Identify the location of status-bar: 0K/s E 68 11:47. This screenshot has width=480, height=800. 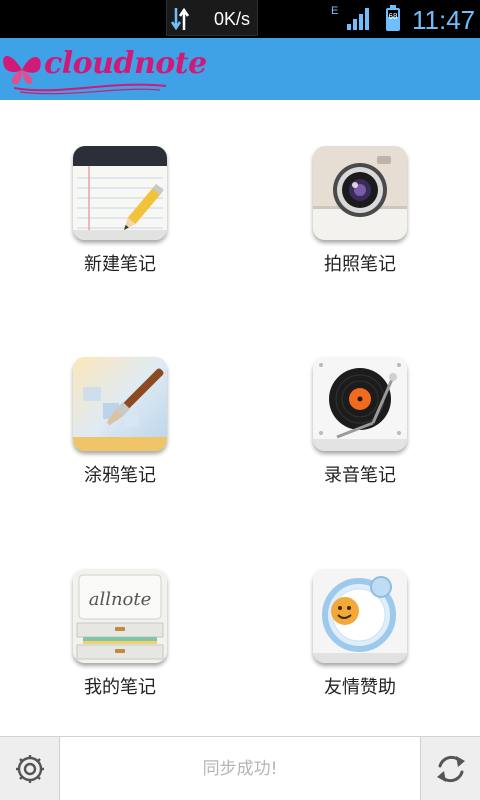
(240, 19).